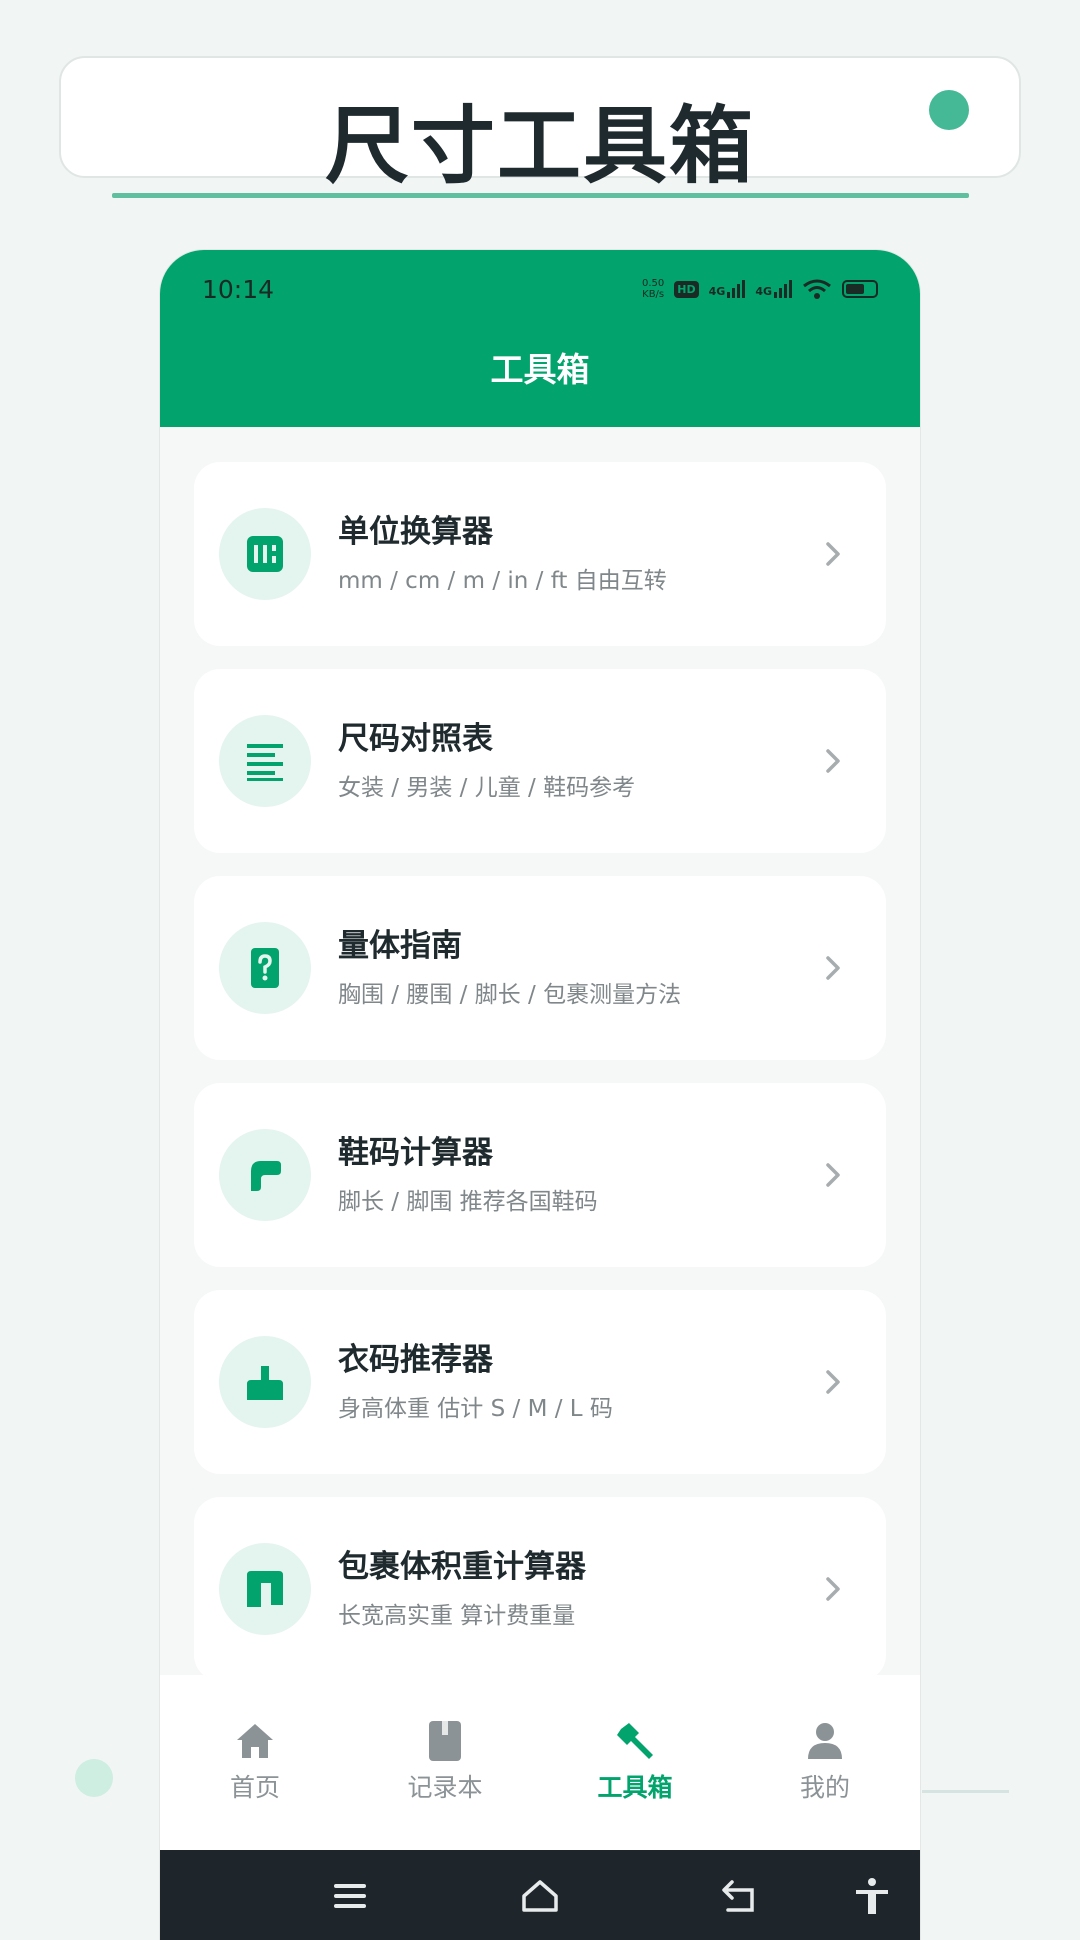 The height and width of the screenshot is (1940, 1080). I want to click on tool-card-size-chart: 尺码对照表 女装 / 男装 / 儿童 / 鞋码参考, so click(540, 761).